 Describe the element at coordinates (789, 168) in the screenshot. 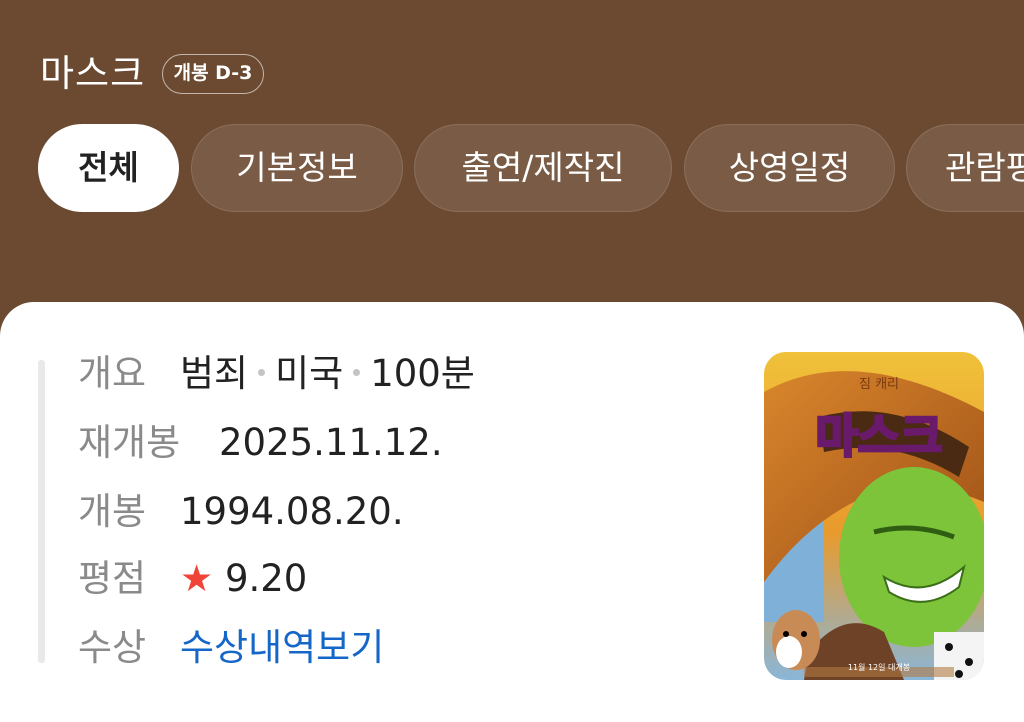

I see `tab-showtimes: 상영일정` at that location.